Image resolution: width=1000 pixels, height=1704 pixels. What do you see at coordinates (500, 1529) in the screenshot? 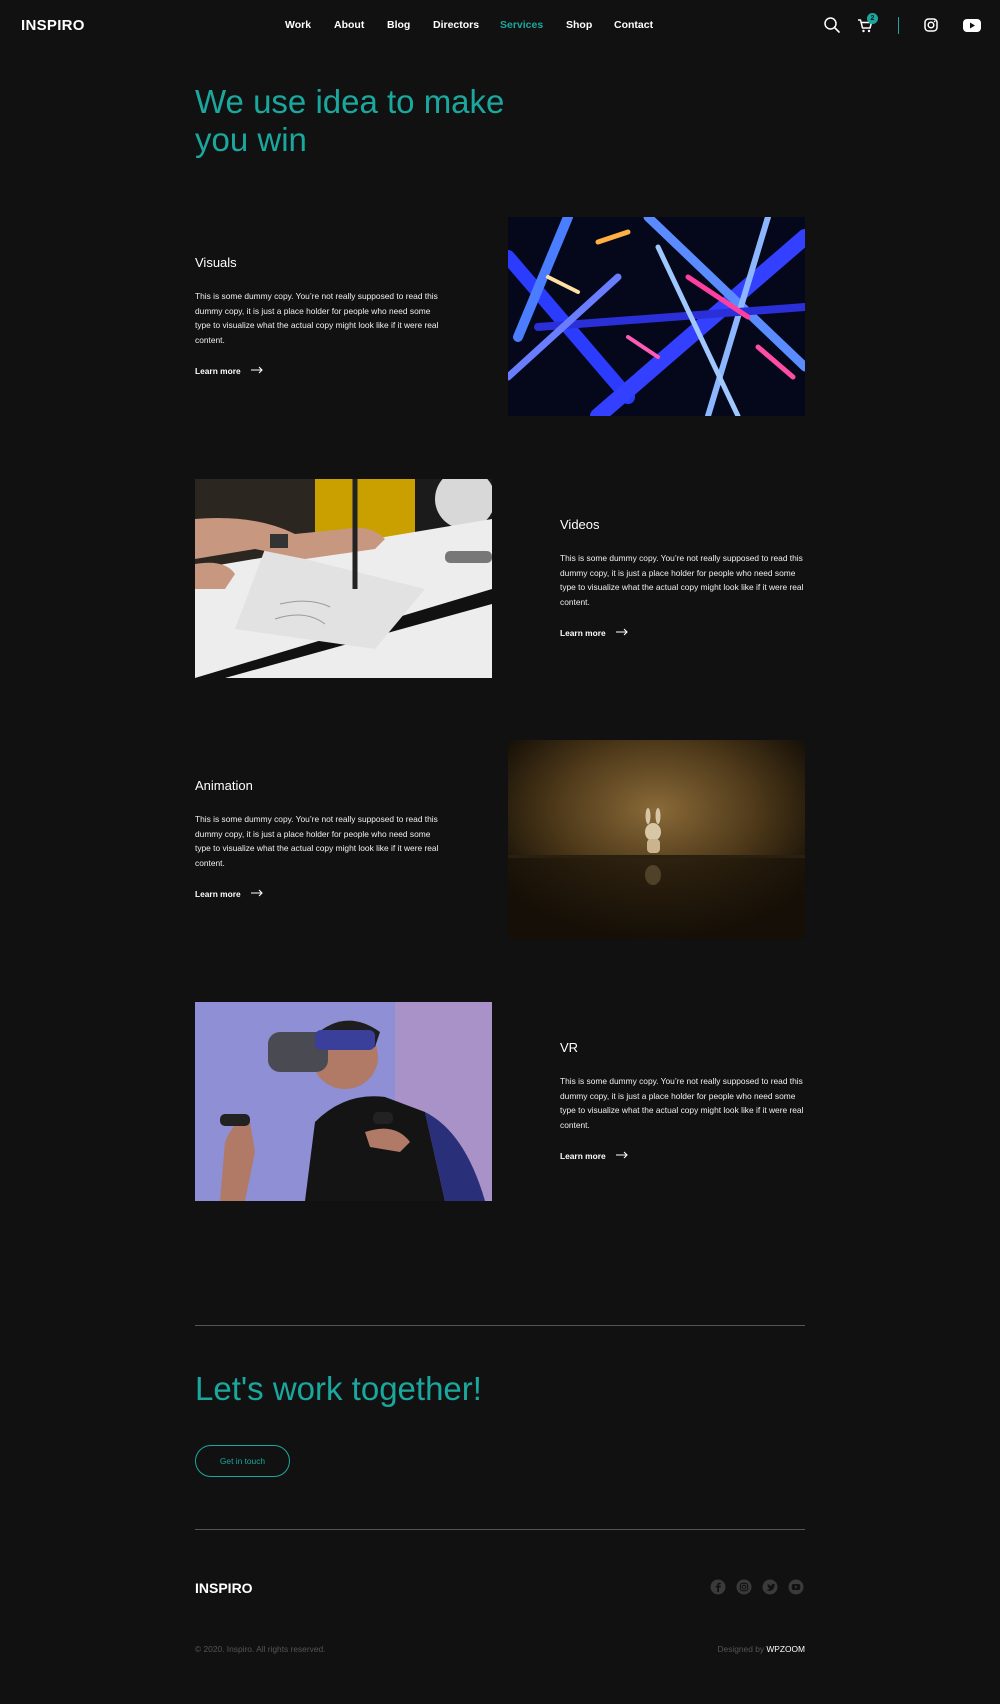
I see `footer-divider` at bounding box center [500, 1529].